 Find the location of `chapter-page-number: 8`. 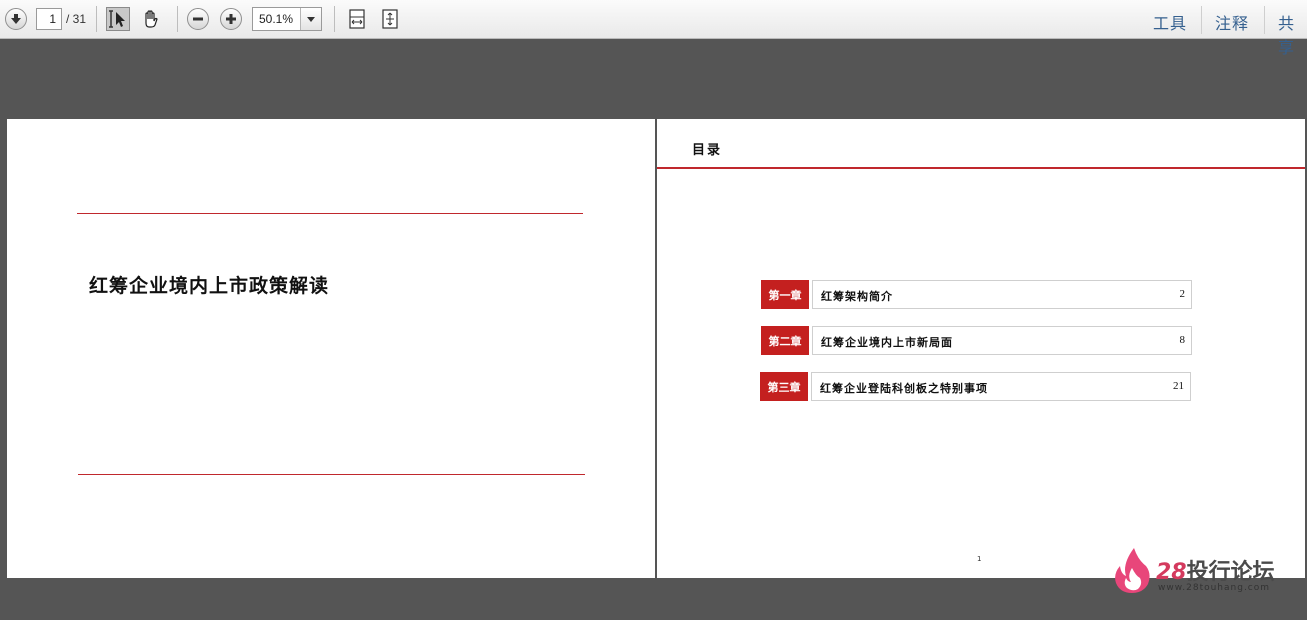

chapter-page-number: 8 is located at coordinates (1182, 340).